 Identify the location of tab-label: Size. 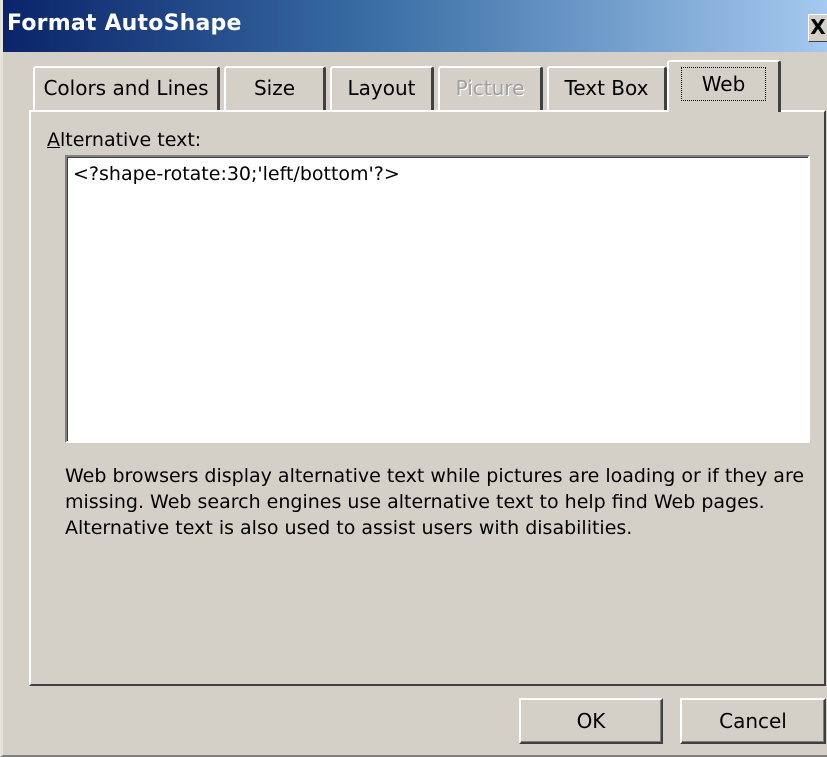
(274, 88).